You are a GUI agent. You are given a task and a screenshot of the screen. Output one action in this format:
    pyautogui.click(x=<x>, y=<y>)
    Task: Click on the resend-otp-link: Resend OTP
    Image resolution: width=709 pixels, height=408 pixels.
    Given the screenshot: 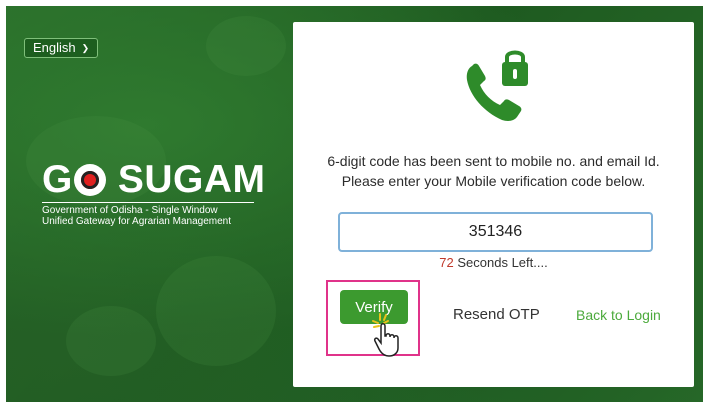 What is the action you would take?
    pyautogui.click(x=496, y=314)
    